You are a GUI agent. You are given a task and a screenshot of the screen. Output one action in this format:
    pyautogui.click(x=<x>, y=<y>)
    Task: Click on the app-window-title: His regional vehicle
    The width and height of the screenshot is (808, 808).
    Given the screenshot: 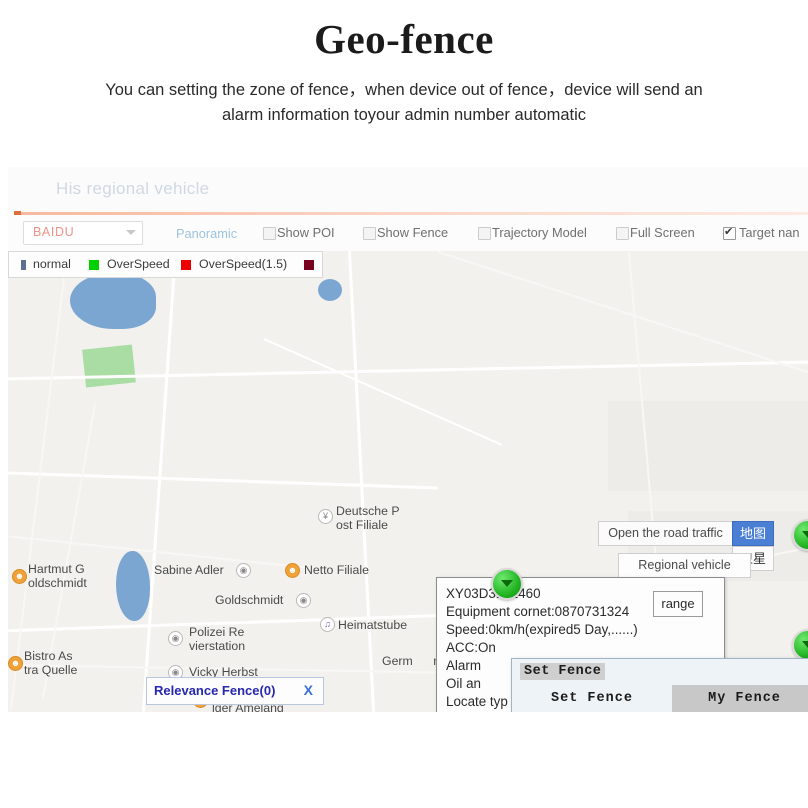 What is the action you would take?
    pyautogui.click(x=133, y=188)
    